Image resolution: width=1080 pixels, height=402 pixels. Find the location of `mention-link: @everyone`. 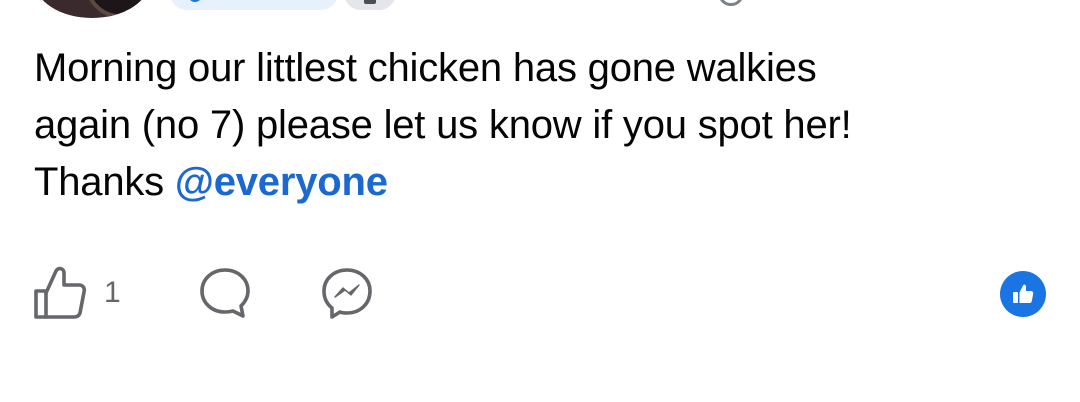

mention-link: @everyone is located at coordinates (281, 182).